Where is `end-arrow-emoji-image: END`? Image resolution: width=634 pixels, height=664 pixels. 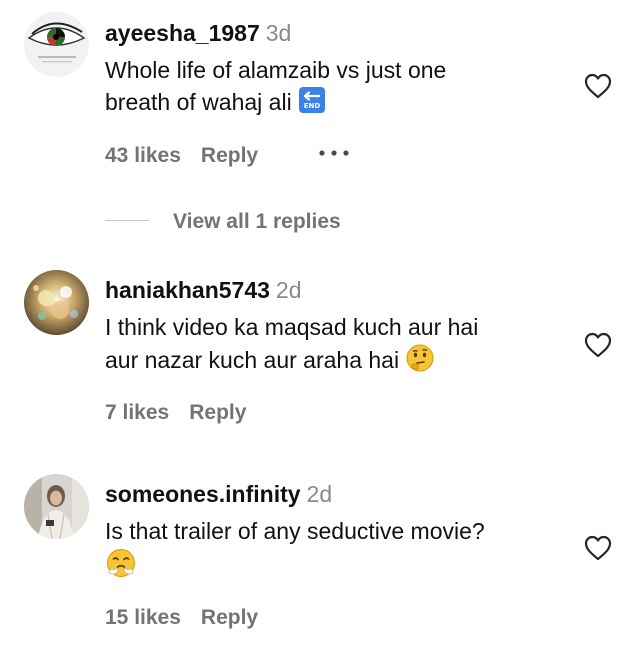
end-arrow-emoji-image: END is located at coordinates (311, 100).